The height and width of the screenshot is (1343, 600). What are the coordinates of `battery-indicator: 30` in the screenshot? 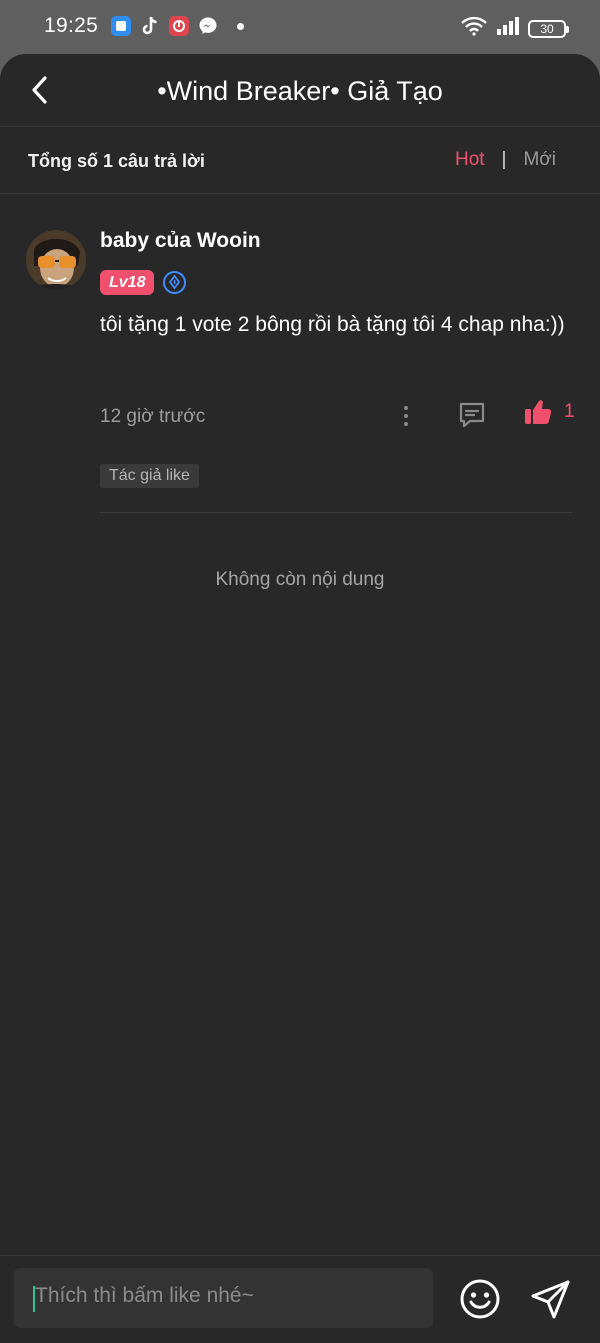 It's located at (548, 28).